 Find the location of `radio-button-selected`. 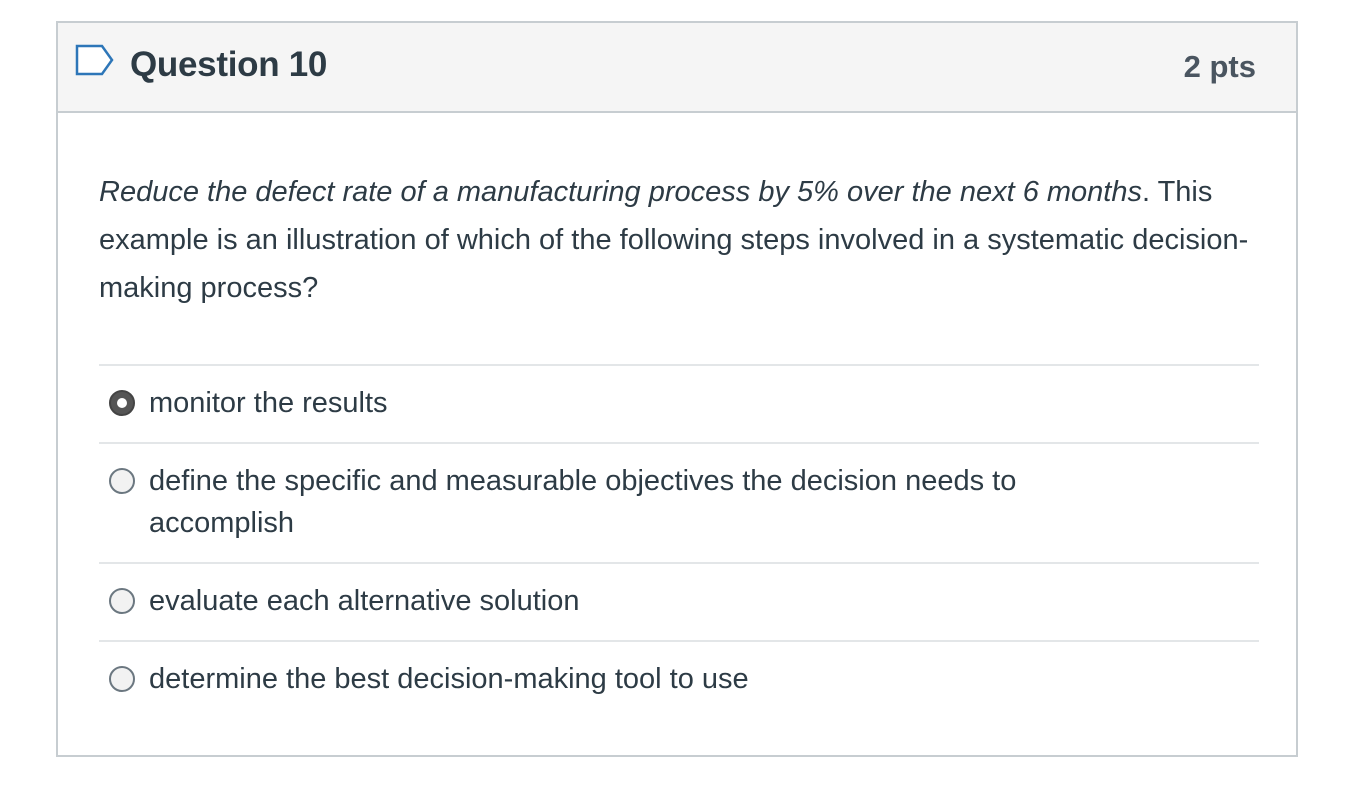

radio-button-selected is located at coordinates (122, 403).